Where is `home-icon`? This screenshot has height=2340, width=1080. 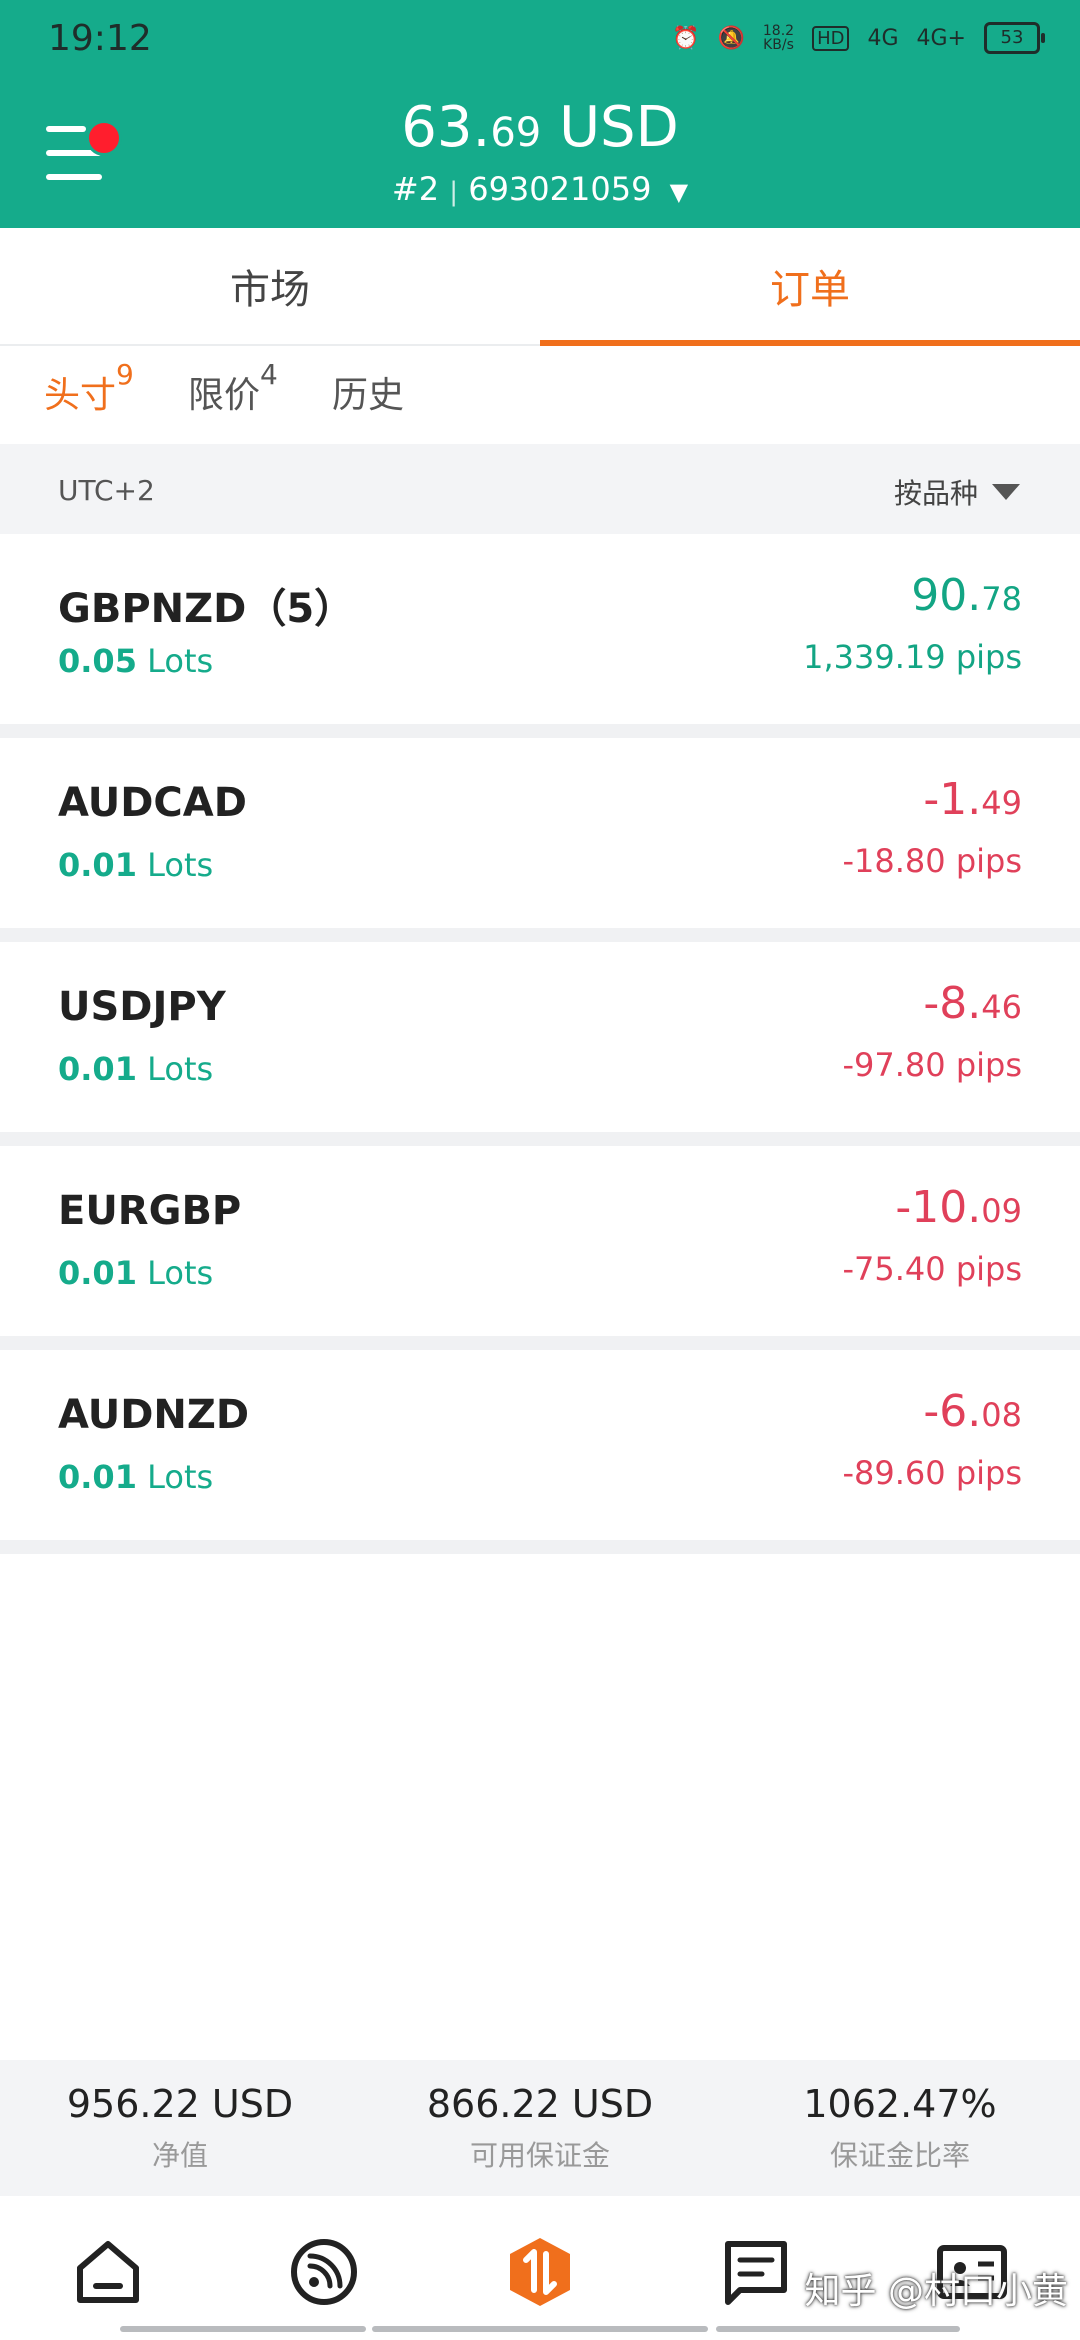 home-icon is located at coordinates (108, 2272).